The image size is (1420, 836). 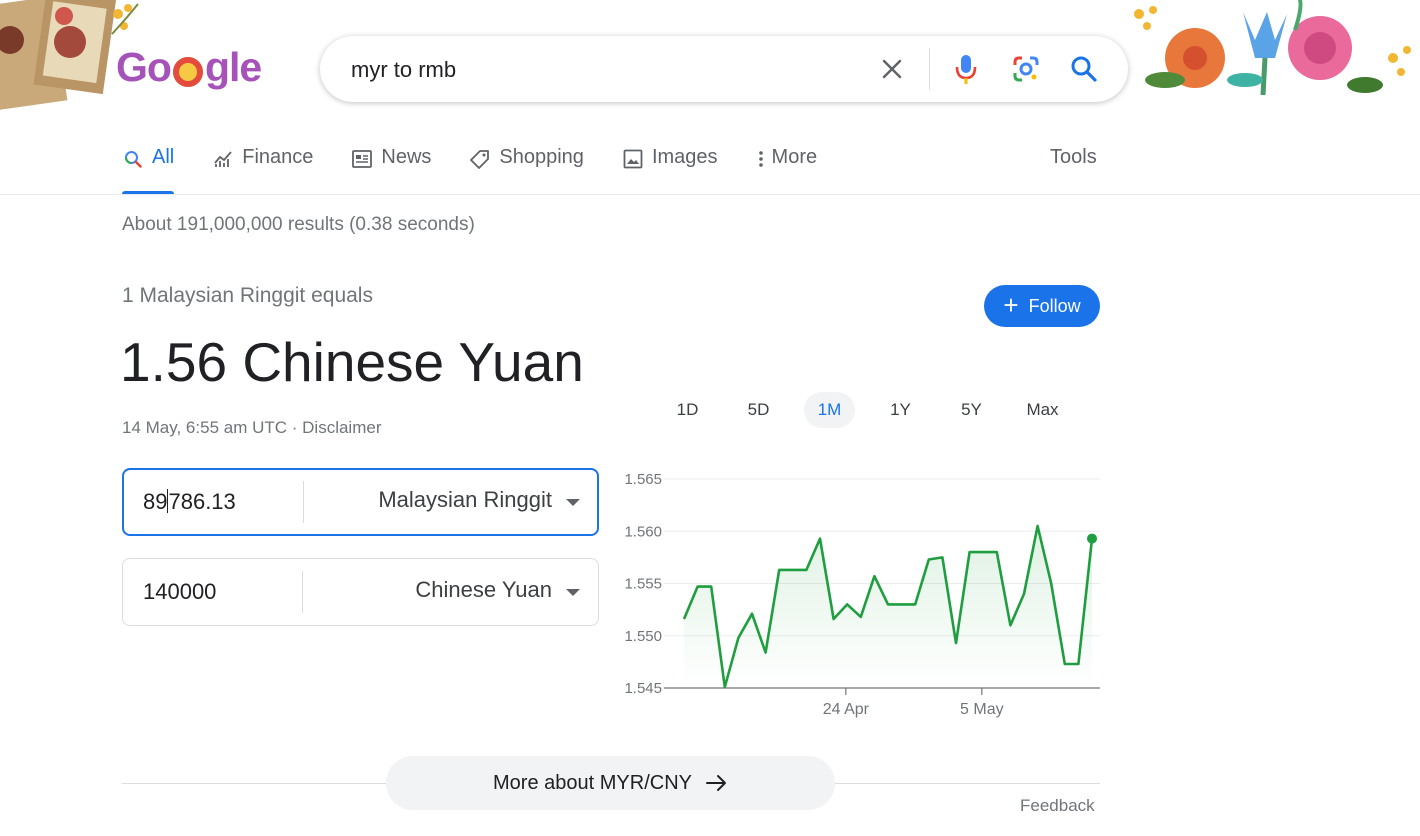 I want to click on tab-label: Finance, so click(x=278, y=157).